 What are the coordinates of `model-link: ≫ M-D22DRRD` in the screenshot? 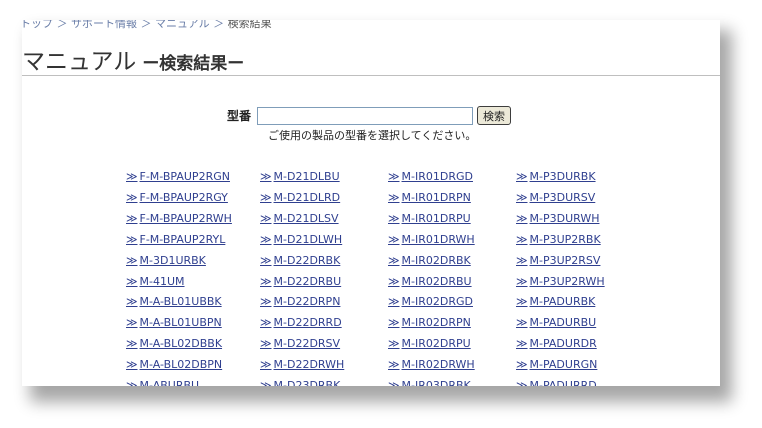 It's located at (324, 323).